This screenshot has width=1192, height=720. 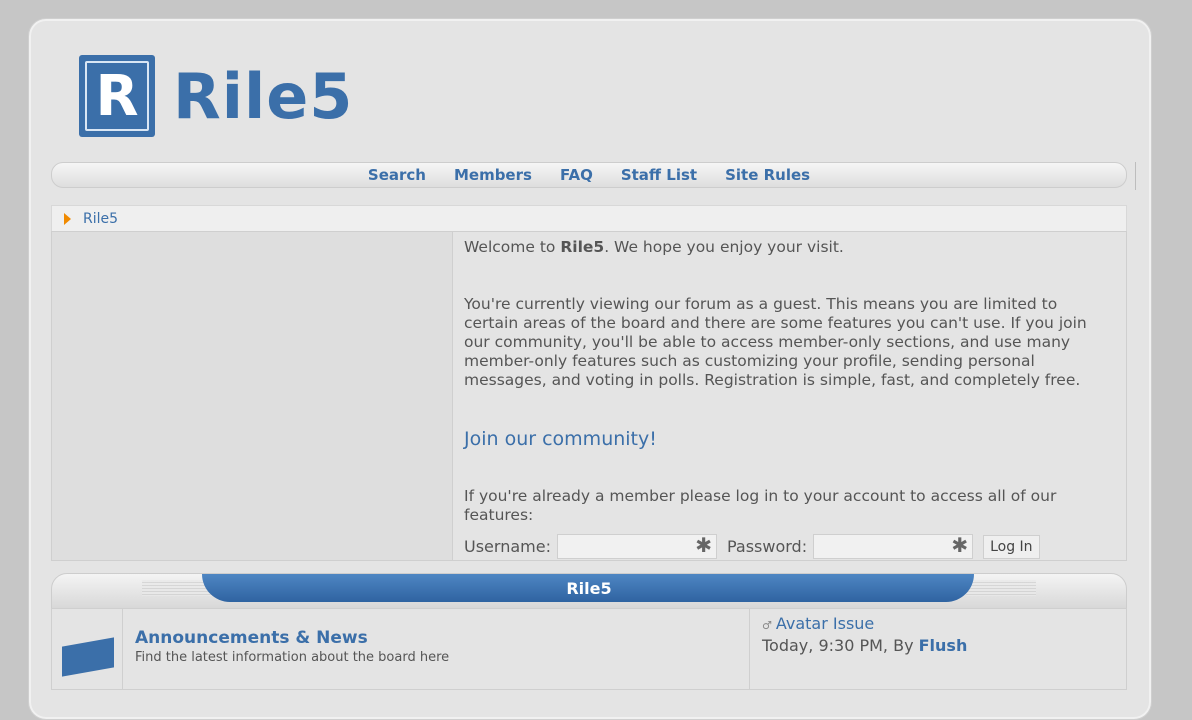 I want to click on site-name: Rile5, so click(x=263, y=96).